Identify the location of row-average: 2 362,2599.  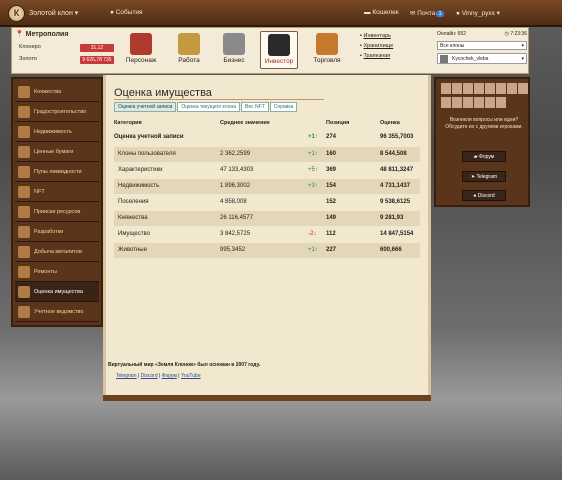
(235, 154).